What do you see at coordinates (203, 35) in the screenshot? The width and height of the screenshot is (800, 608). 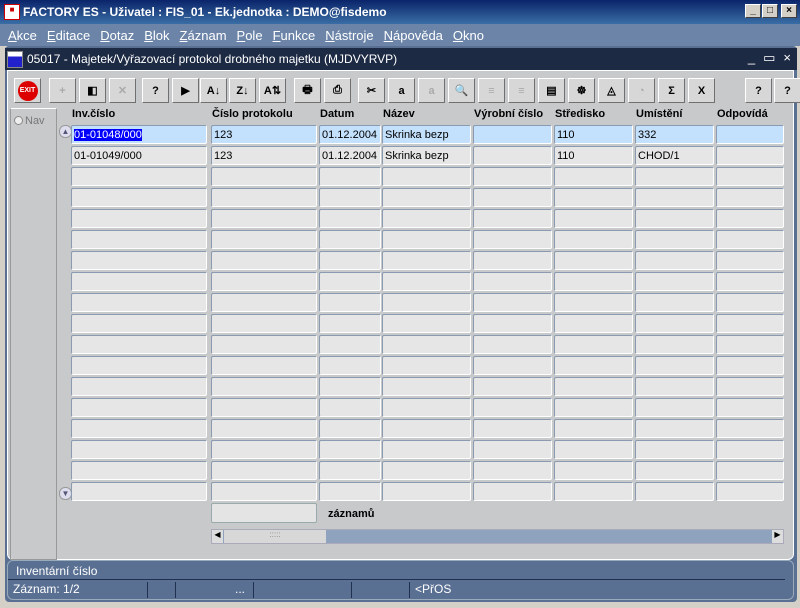 I see `menu-4: Záznam` at bounding box center [203, 35].